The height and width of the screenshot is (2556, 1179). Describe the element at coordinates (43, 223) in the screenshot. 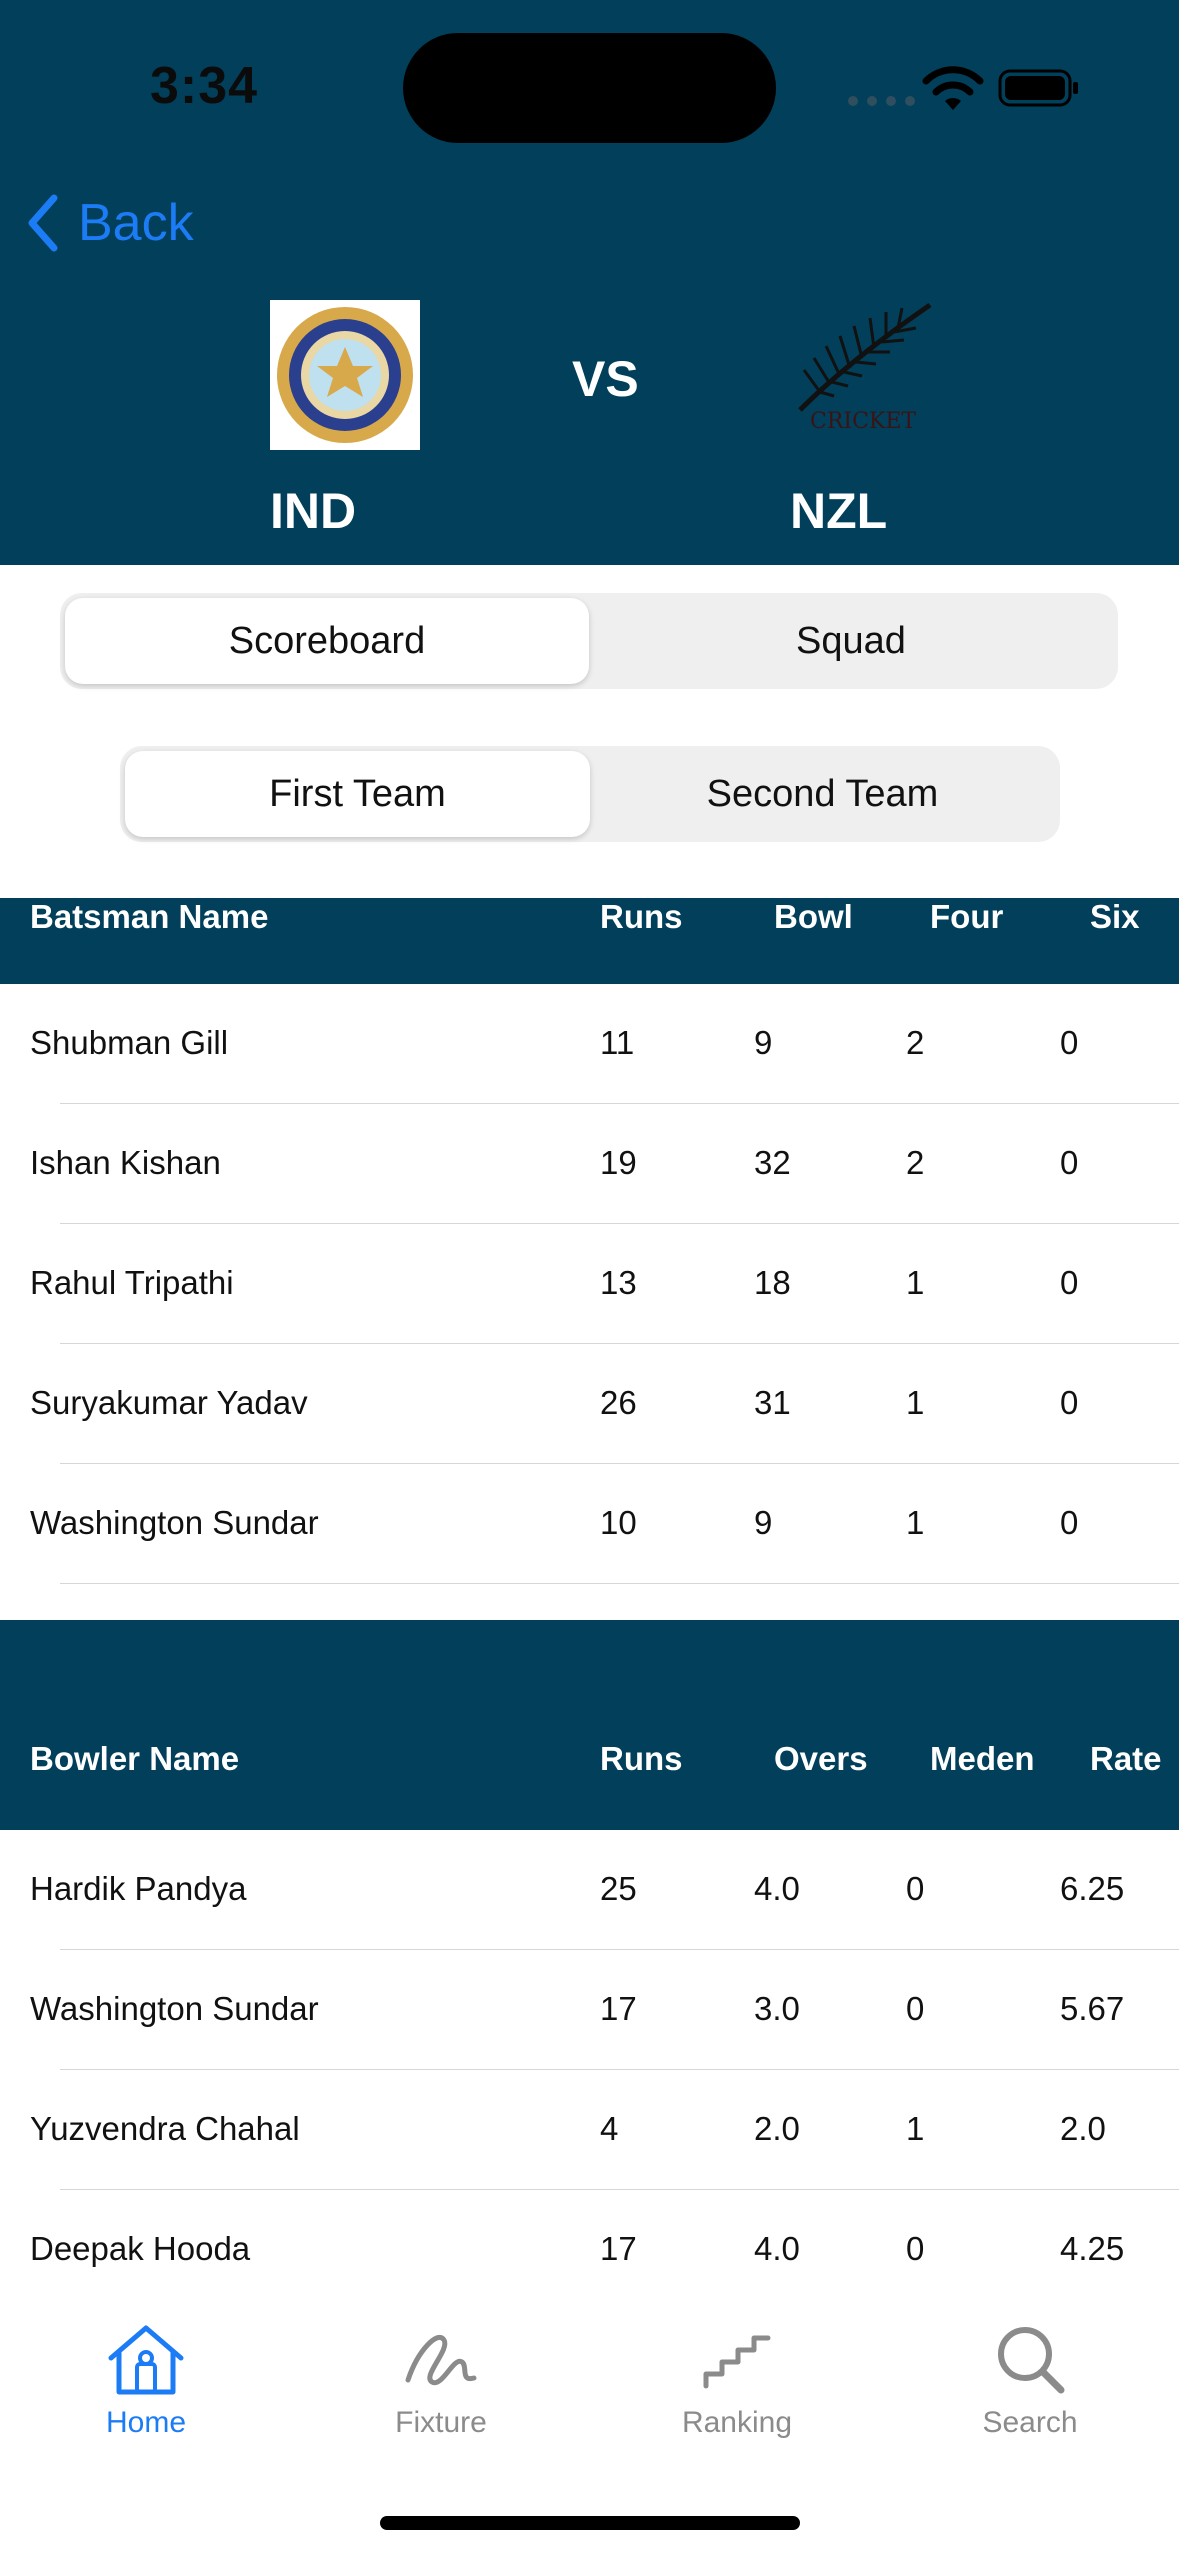

I see `chevron-left-icon` at that location.